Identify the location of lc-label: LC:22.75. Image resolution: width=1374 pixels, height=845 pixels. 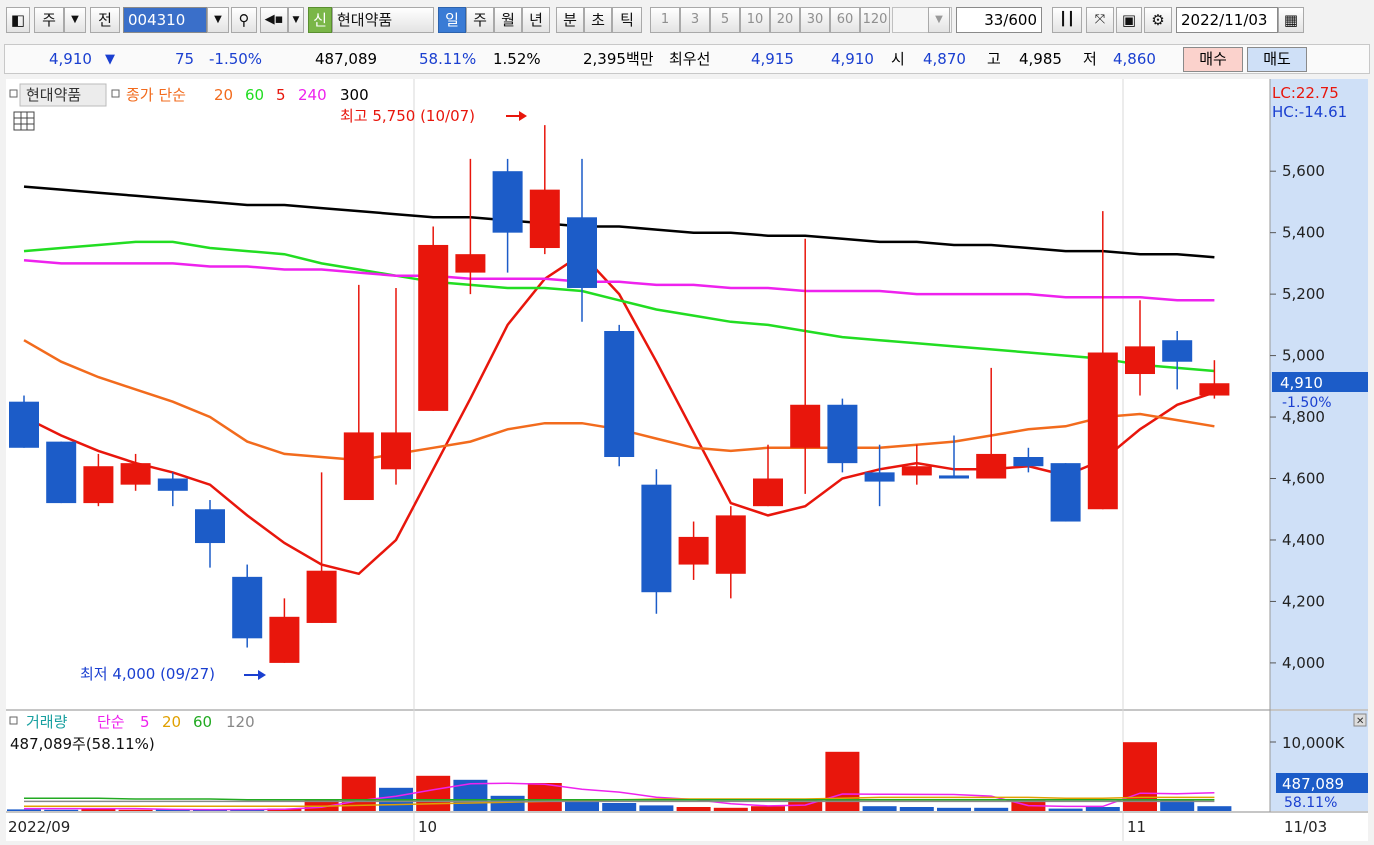
(1305, 93).